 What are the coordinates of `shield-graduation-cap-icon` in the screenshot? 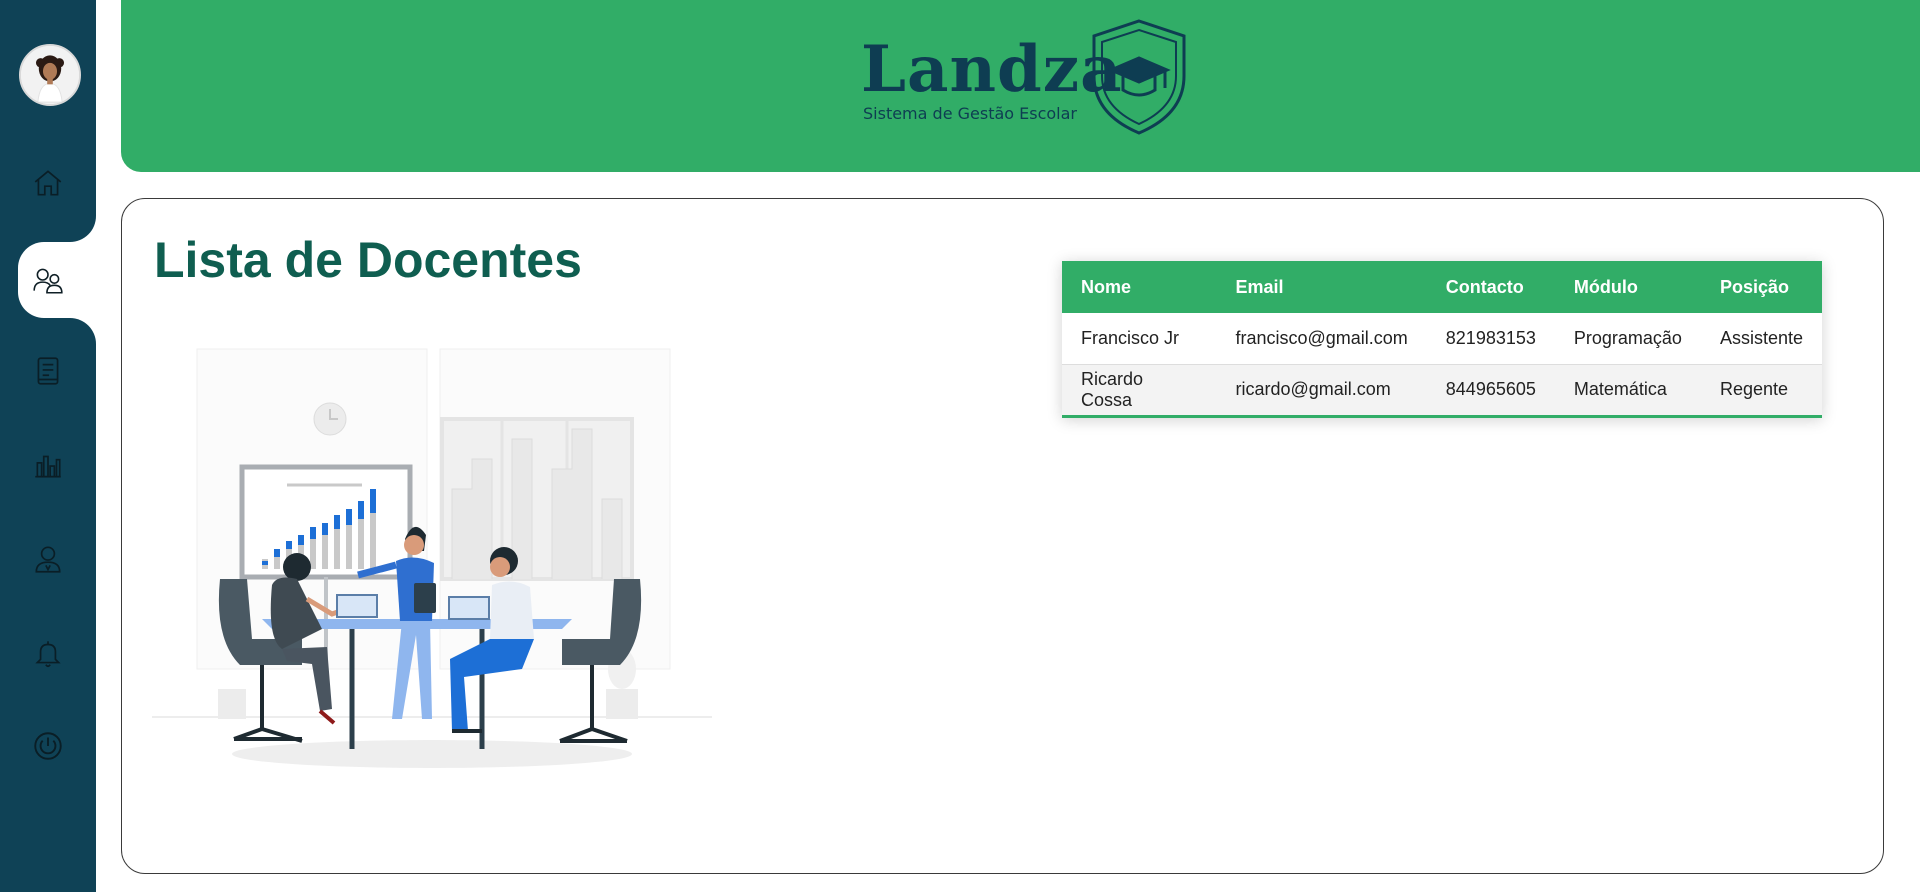 It's located at (1139, 77).